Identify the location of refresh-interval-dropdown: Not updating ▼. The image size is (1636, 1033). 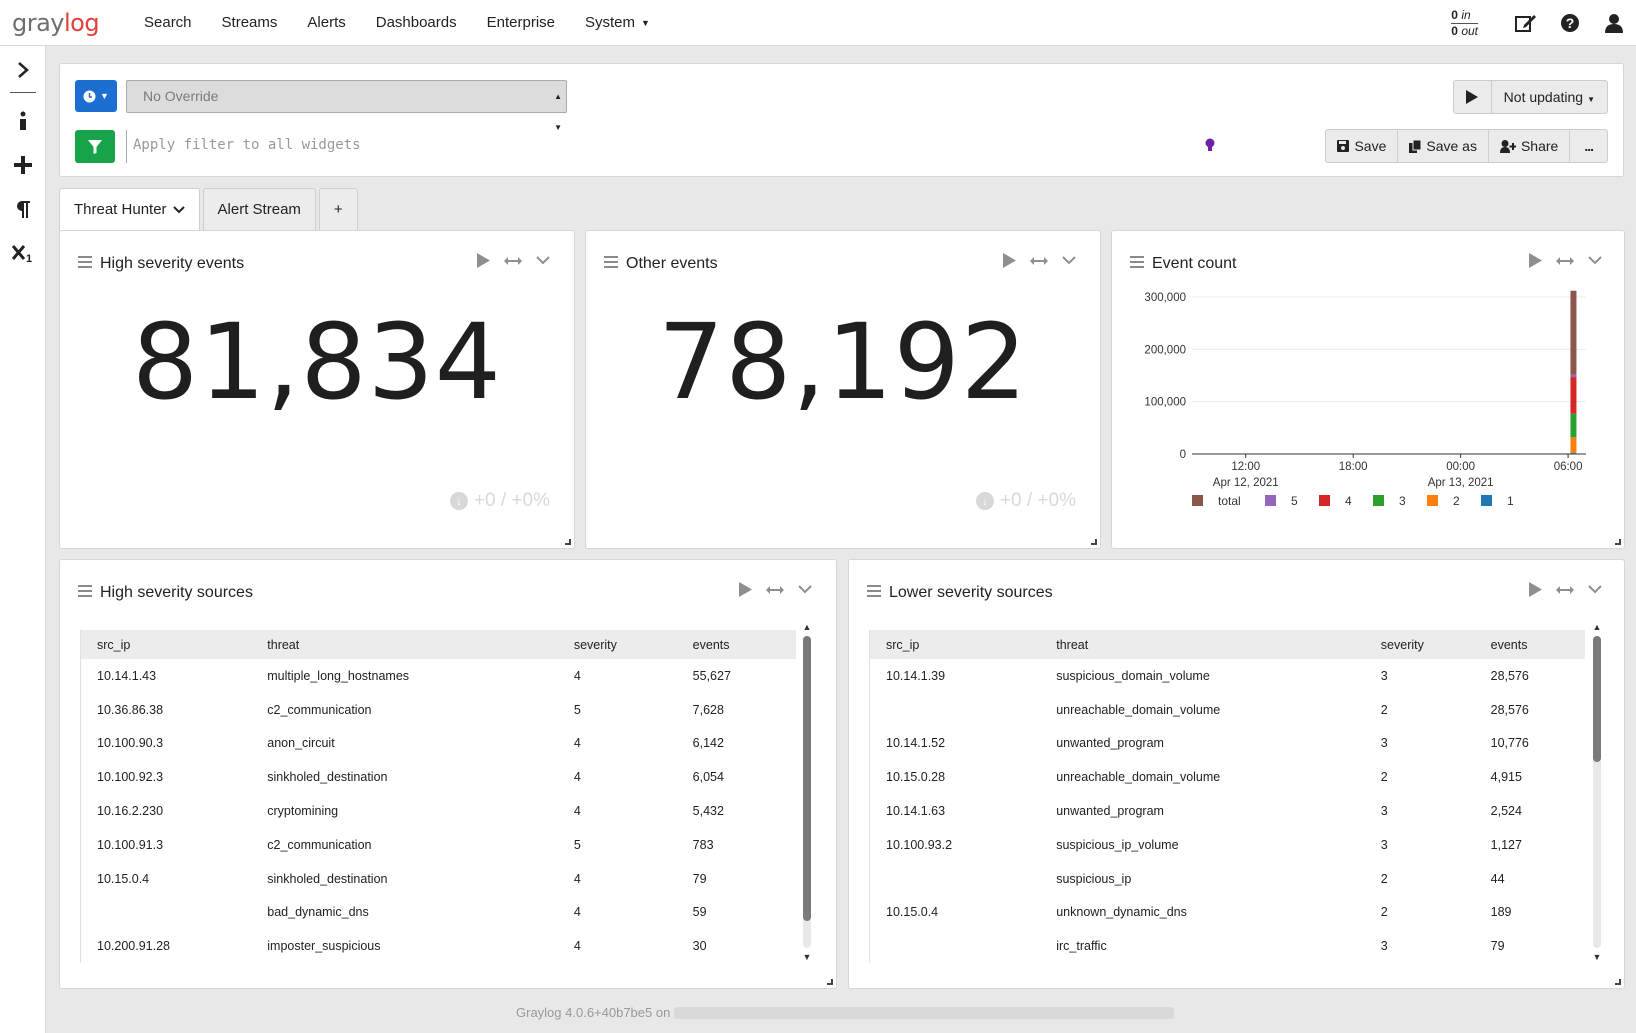
(1549, 97).